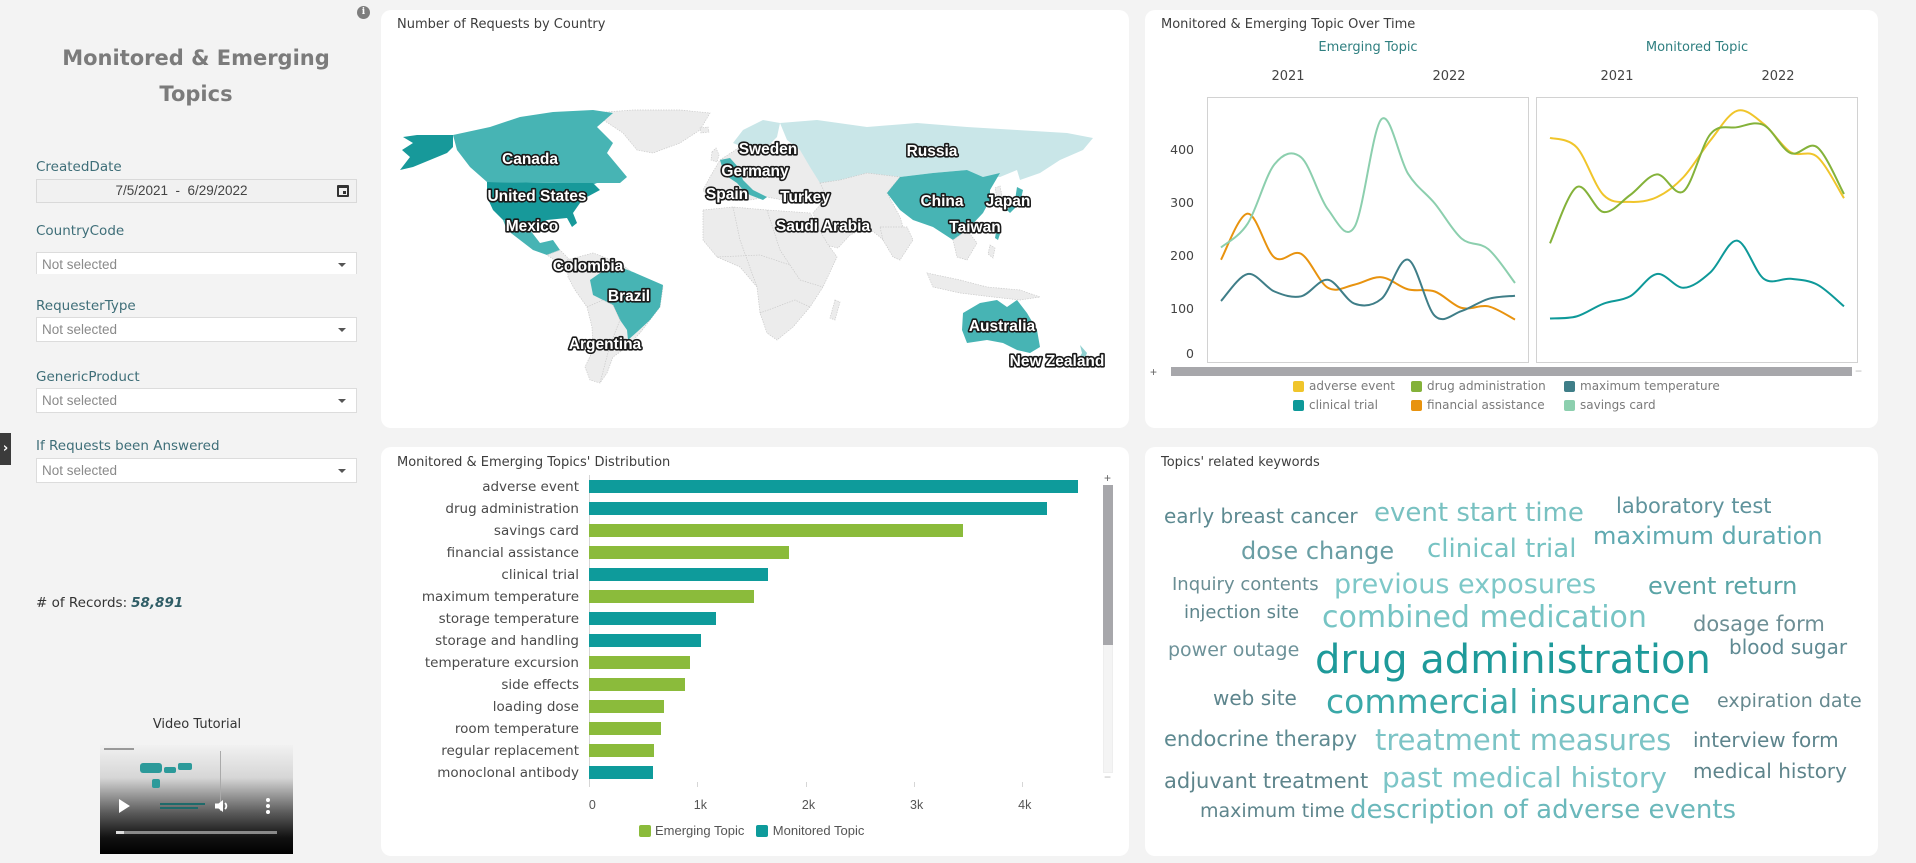 This screenshot has width=1916, height=863. What do you see at coordinates (626, 707) in the screenshot?
I see `bar-loading-dose` at bounding box center [626, 707].